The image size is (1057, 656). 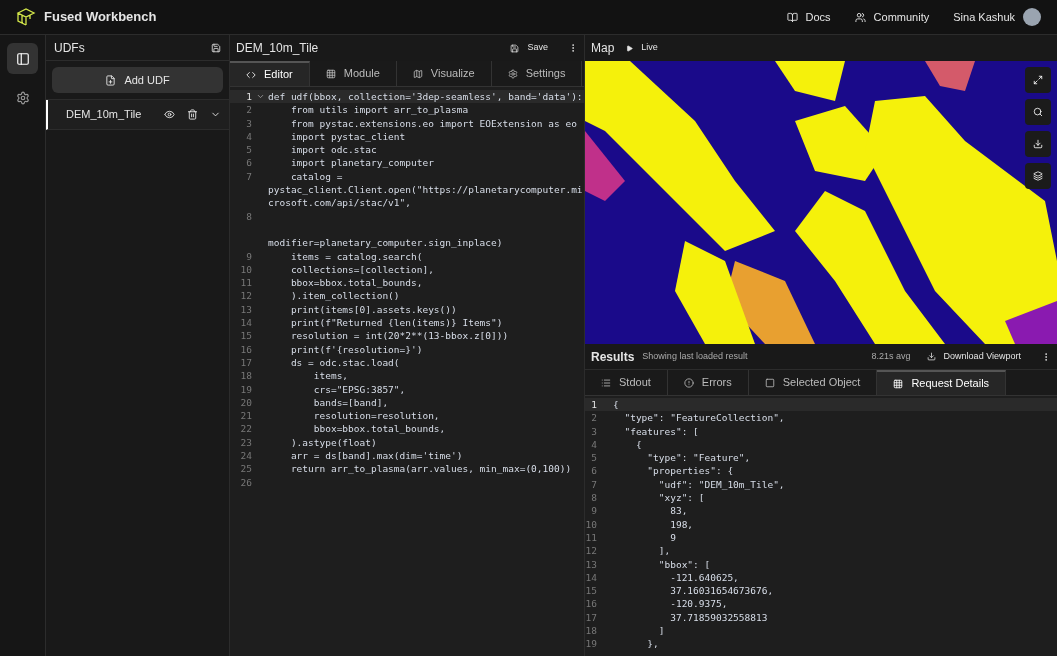 What do you see at coordinates (642, 48) in the screenshot?
I see `live-button: Live` at bounding box center [642, 48].